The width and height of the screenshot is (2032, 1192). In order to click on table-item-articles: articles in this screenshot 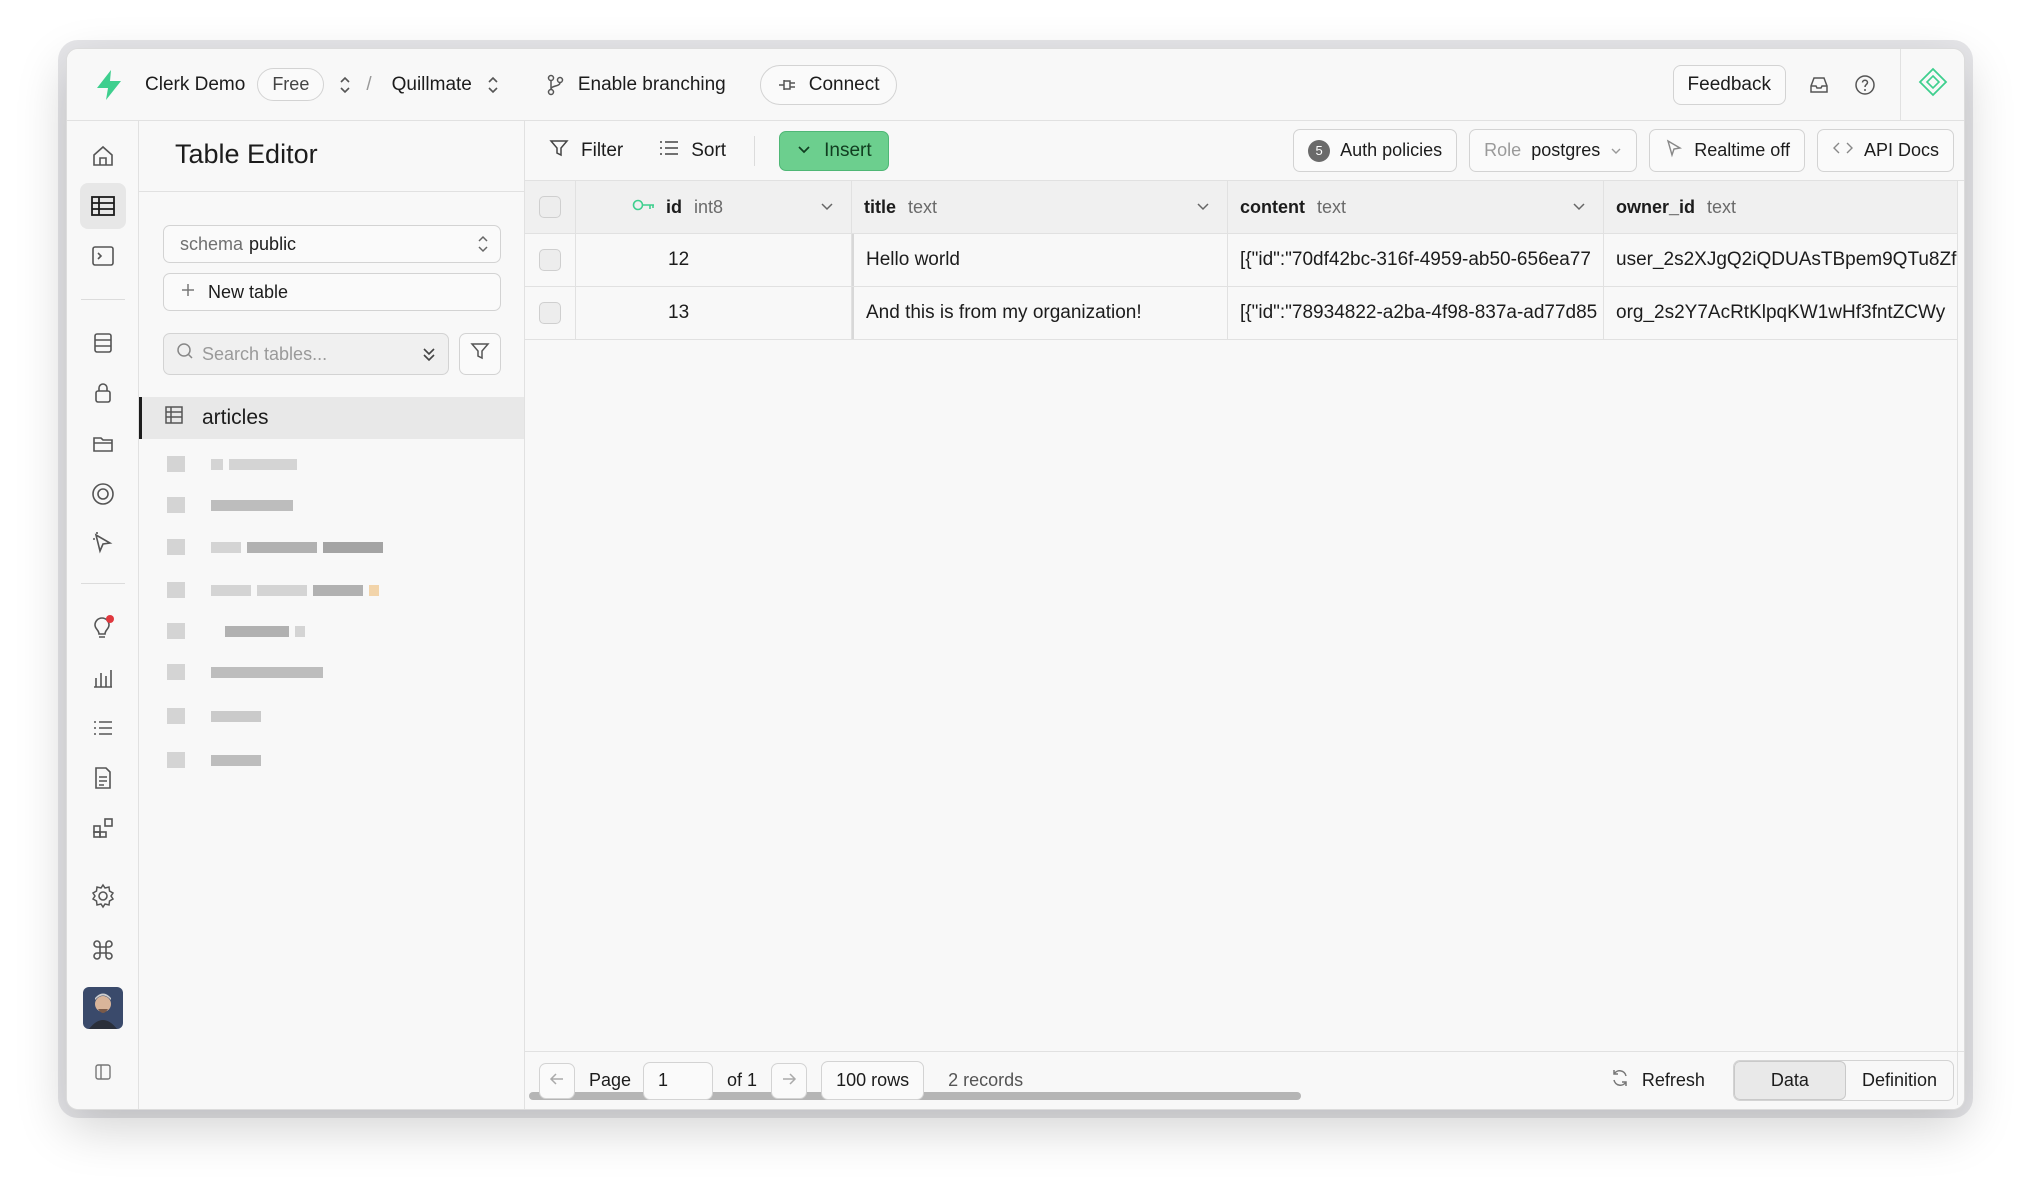, I will do `click(331, 418)`.